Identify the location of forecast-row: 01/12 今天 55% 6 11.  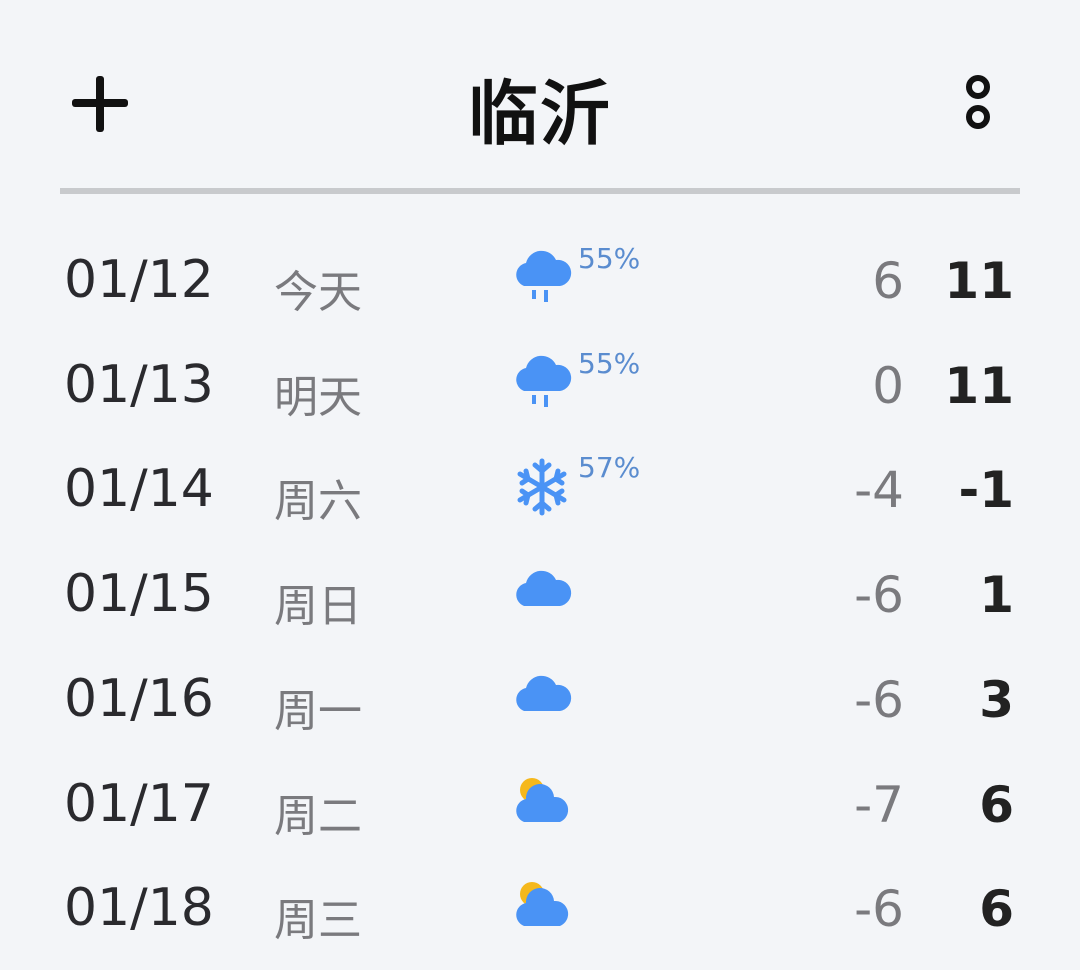
(540, 290).